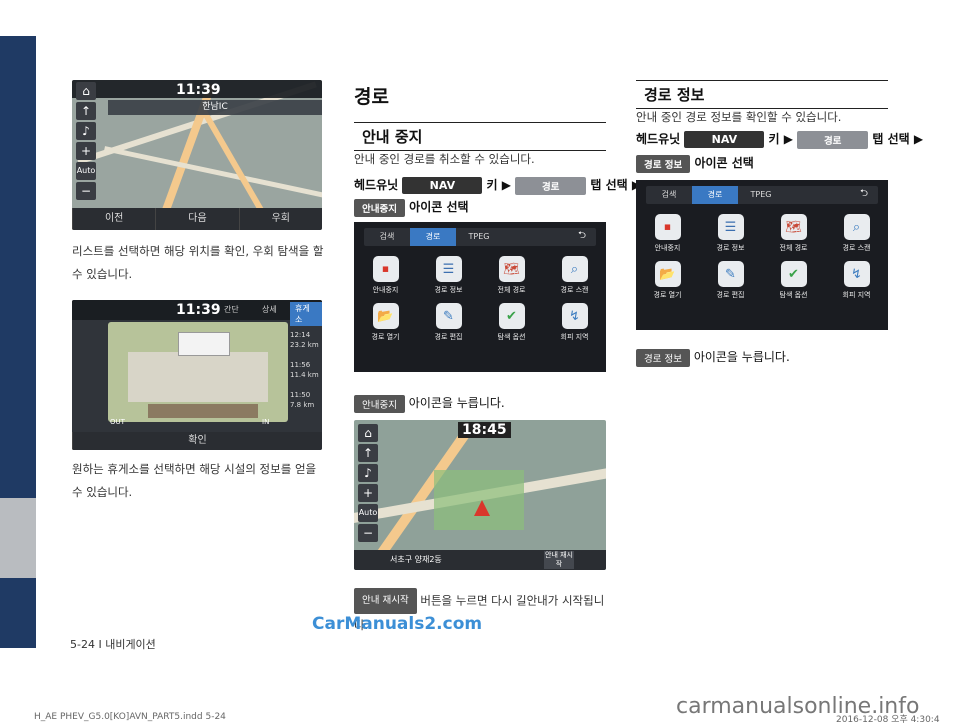  What do you see at coordinates (724, 139) in the screenshot?
I see `nav-key: NAV` at bounding box center [724, 139].